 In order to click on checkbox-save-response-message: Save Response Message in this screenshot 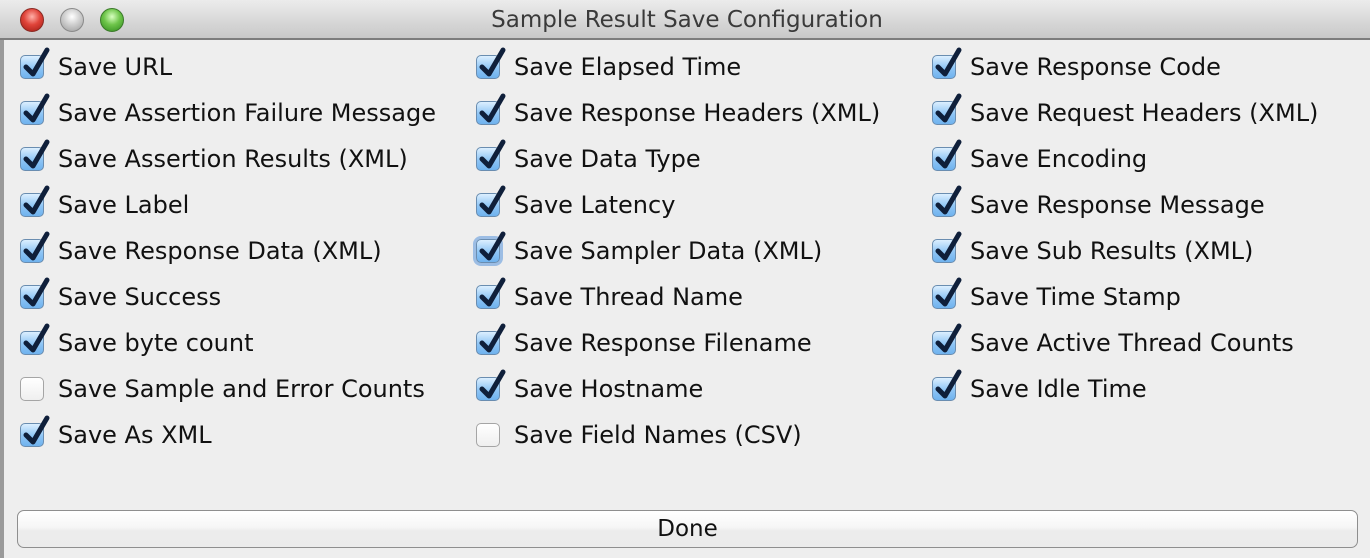, I will do `click(1098, 203)`.